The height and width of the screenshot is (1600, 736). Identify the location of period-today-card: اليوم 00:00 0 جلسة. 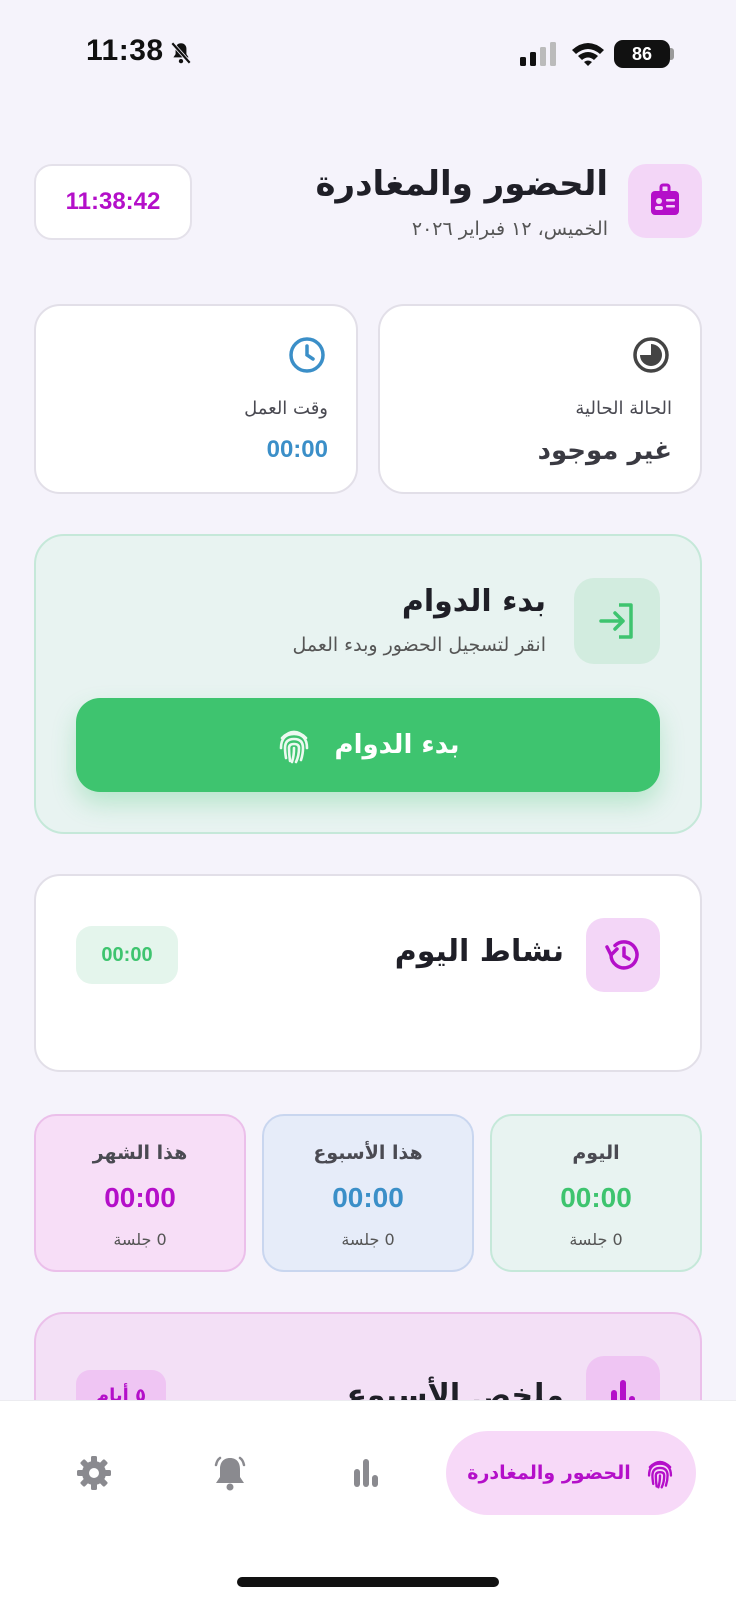
(596, 1193).